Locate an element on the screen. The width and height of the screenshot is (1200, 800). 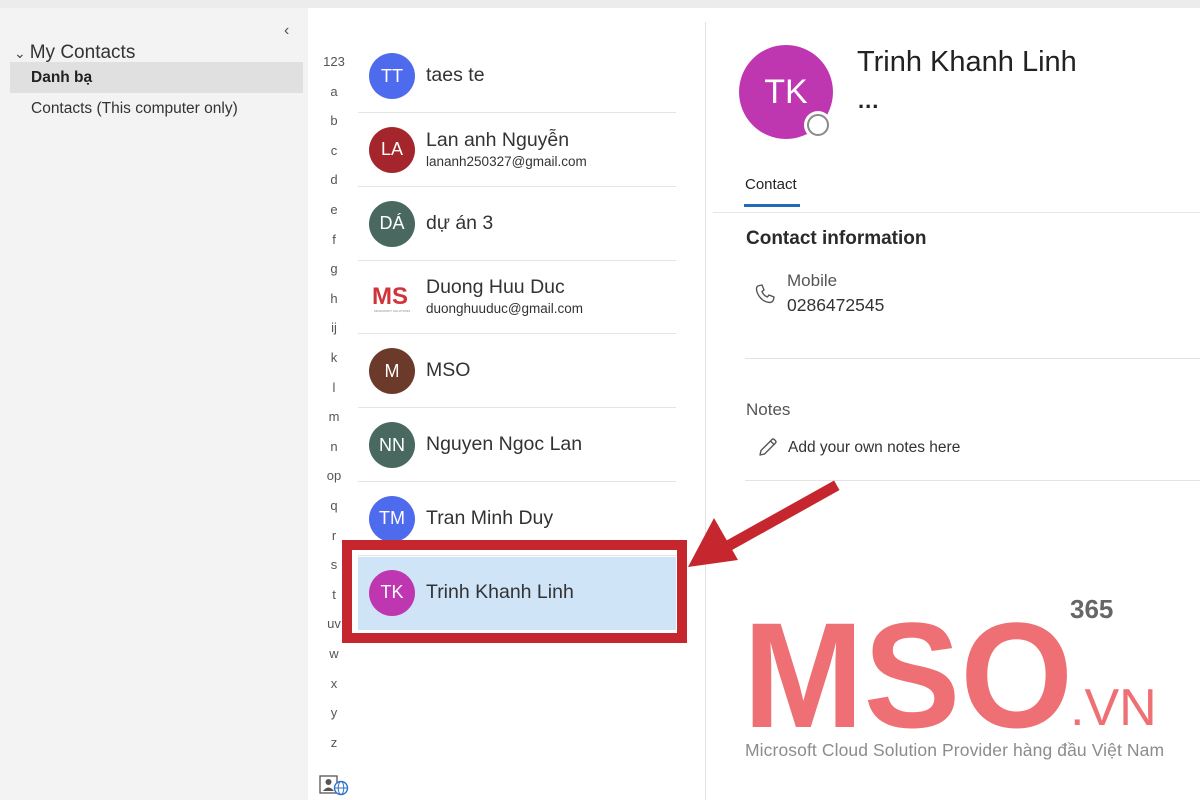
mobile-label: Mobile is located at coordinates (812, 280).